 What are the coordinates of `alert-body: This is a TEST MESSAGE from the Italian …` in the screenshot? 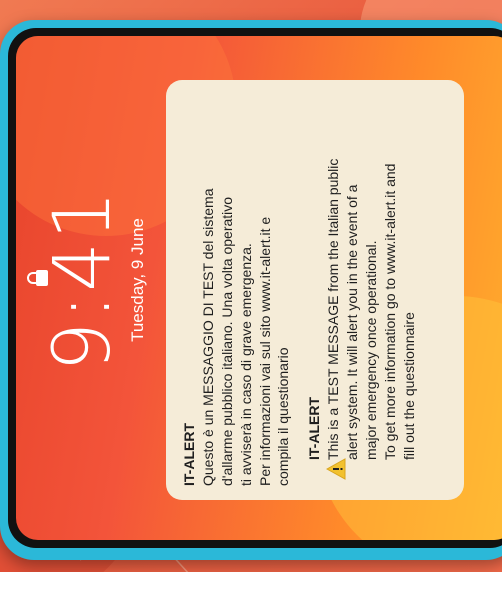 It's located at (371, 309).